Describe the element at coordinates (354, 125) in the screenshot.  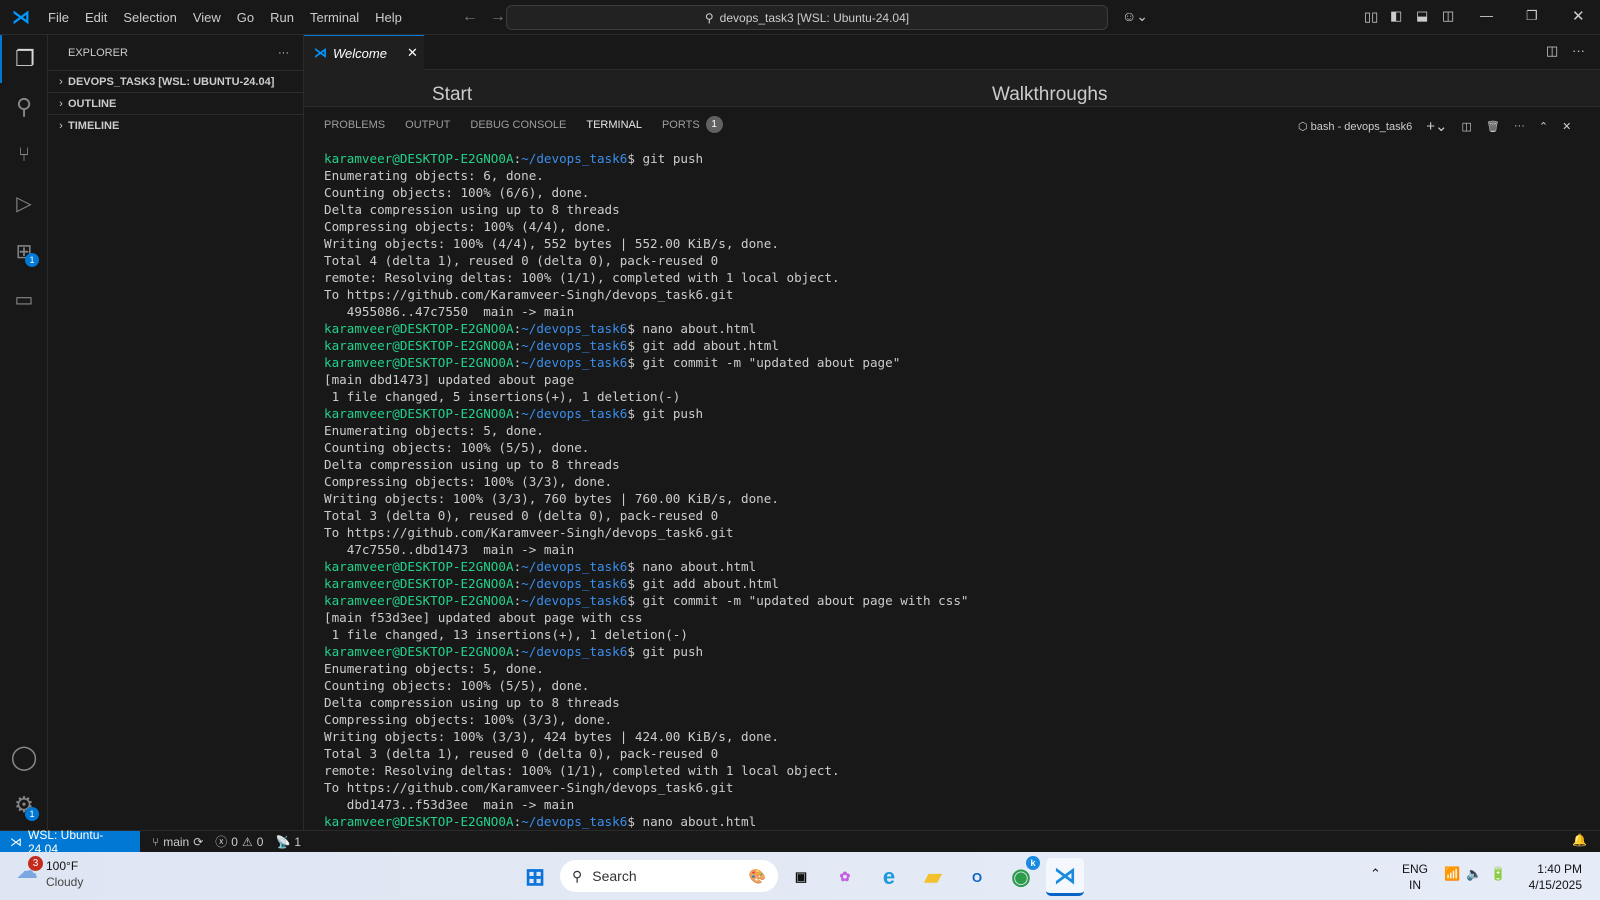
I see `tab-problems: PROBLEMS` at that location.